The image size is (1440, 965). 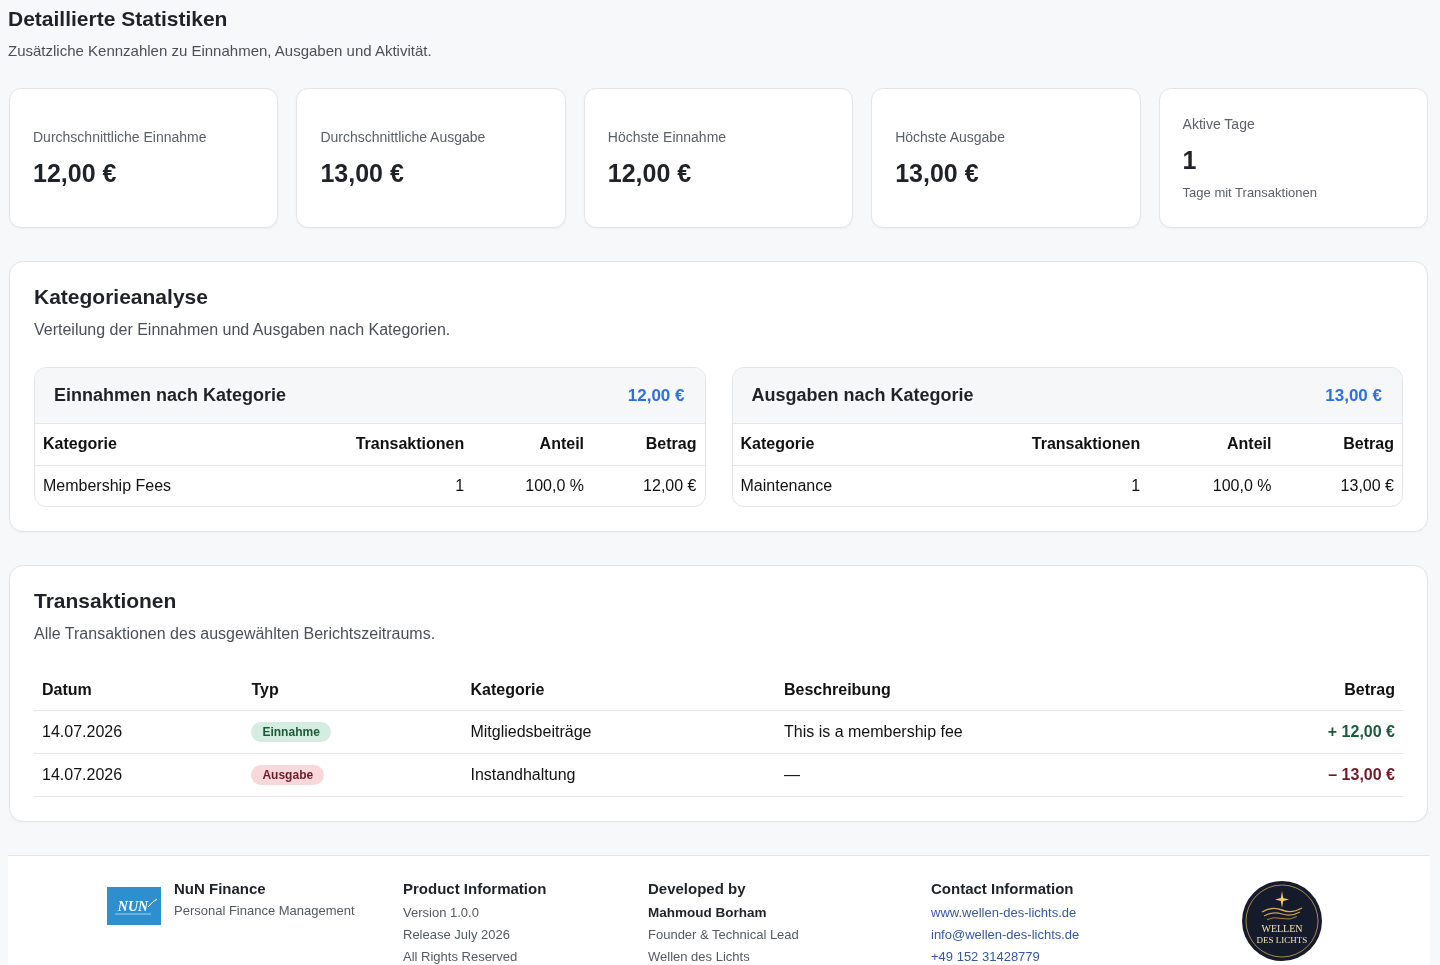 I want to click on stat-label: Höchste Ausgabe, so click(x=950, y=137).